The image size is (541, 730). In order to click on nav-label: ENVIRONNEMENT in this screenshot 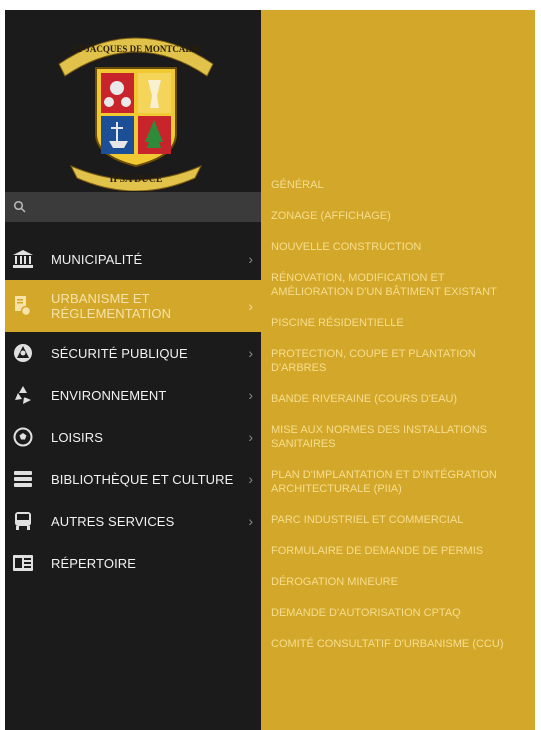, I will do `click(109, 395)`.